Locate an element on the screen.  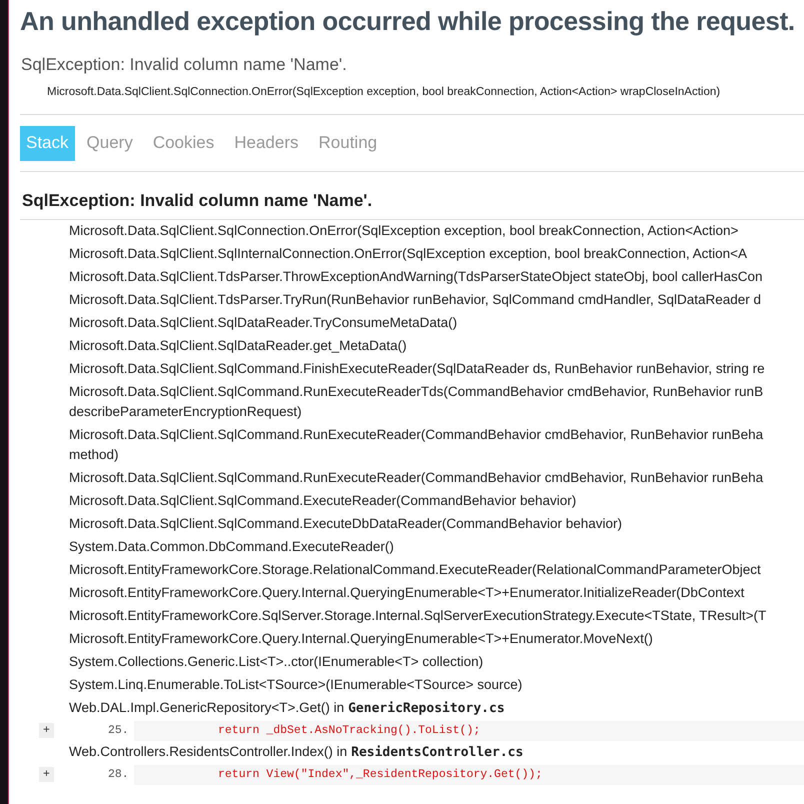
stack-frame: Microsoft.Data.SqlClient.SqlCommand.RunExecuteReaderTds(CommandBehavior cmdBehavior, RunBehavior runB is located at coordinates (436, 392).